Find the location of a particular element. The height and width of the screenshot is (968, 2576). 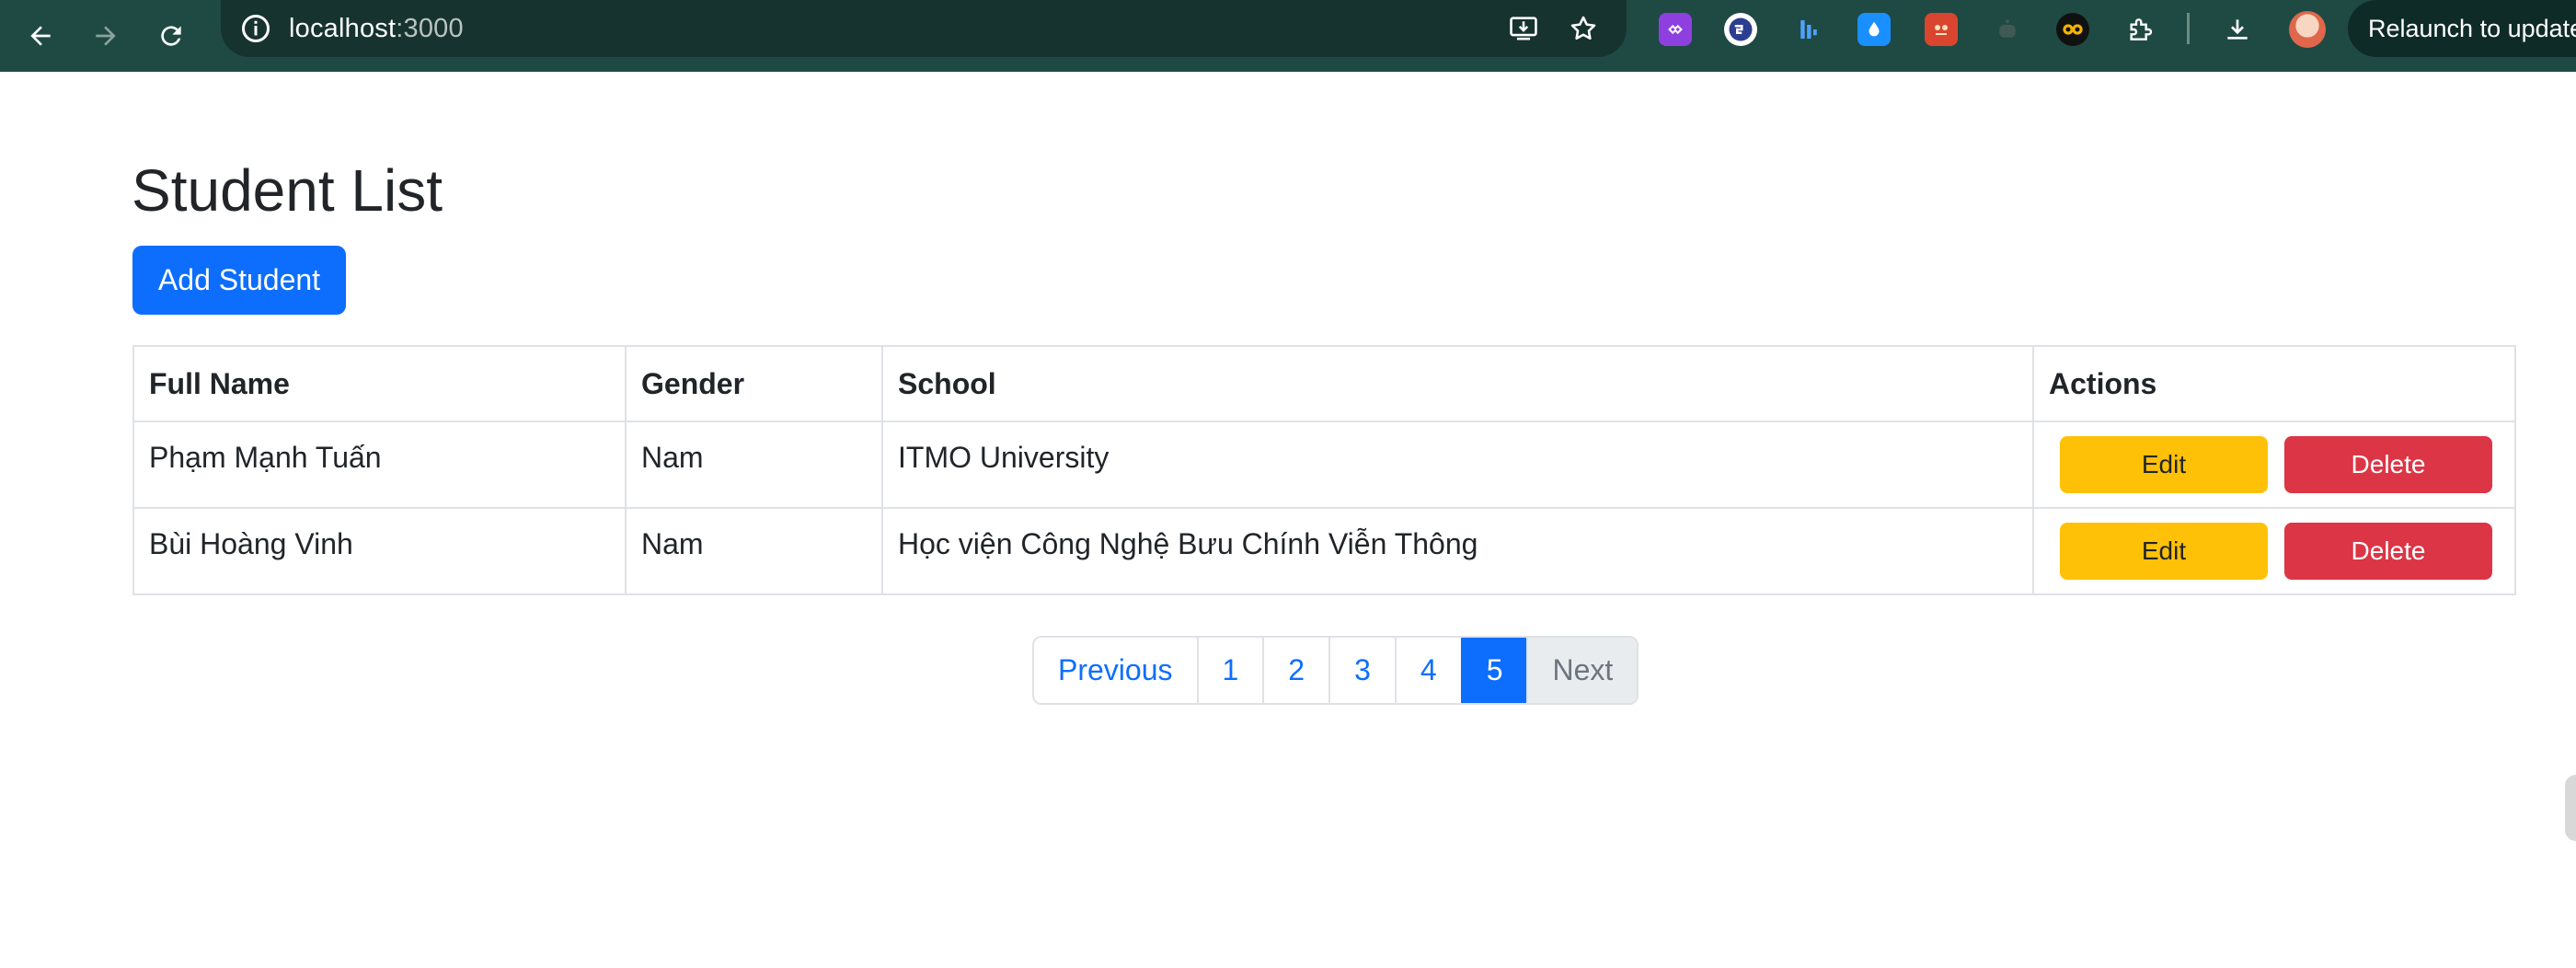

header-full-name: Full Name is located at coordinates (379, 384).